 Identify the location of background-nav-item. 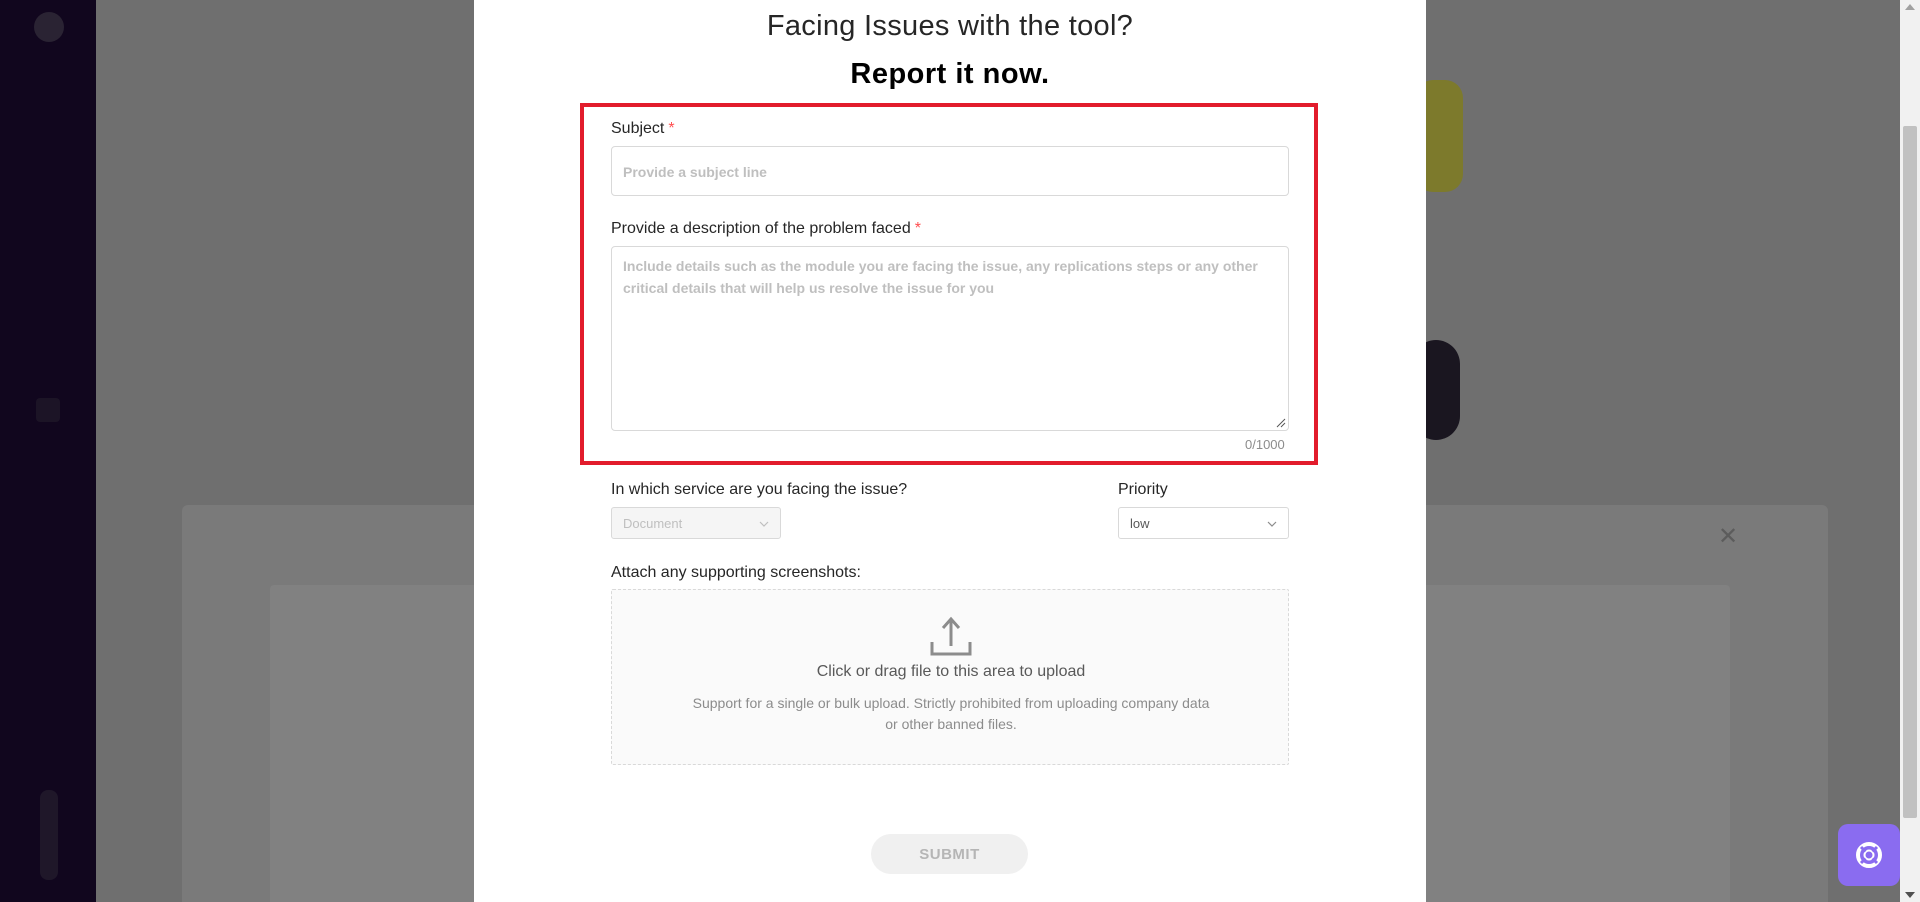
(48, 410).